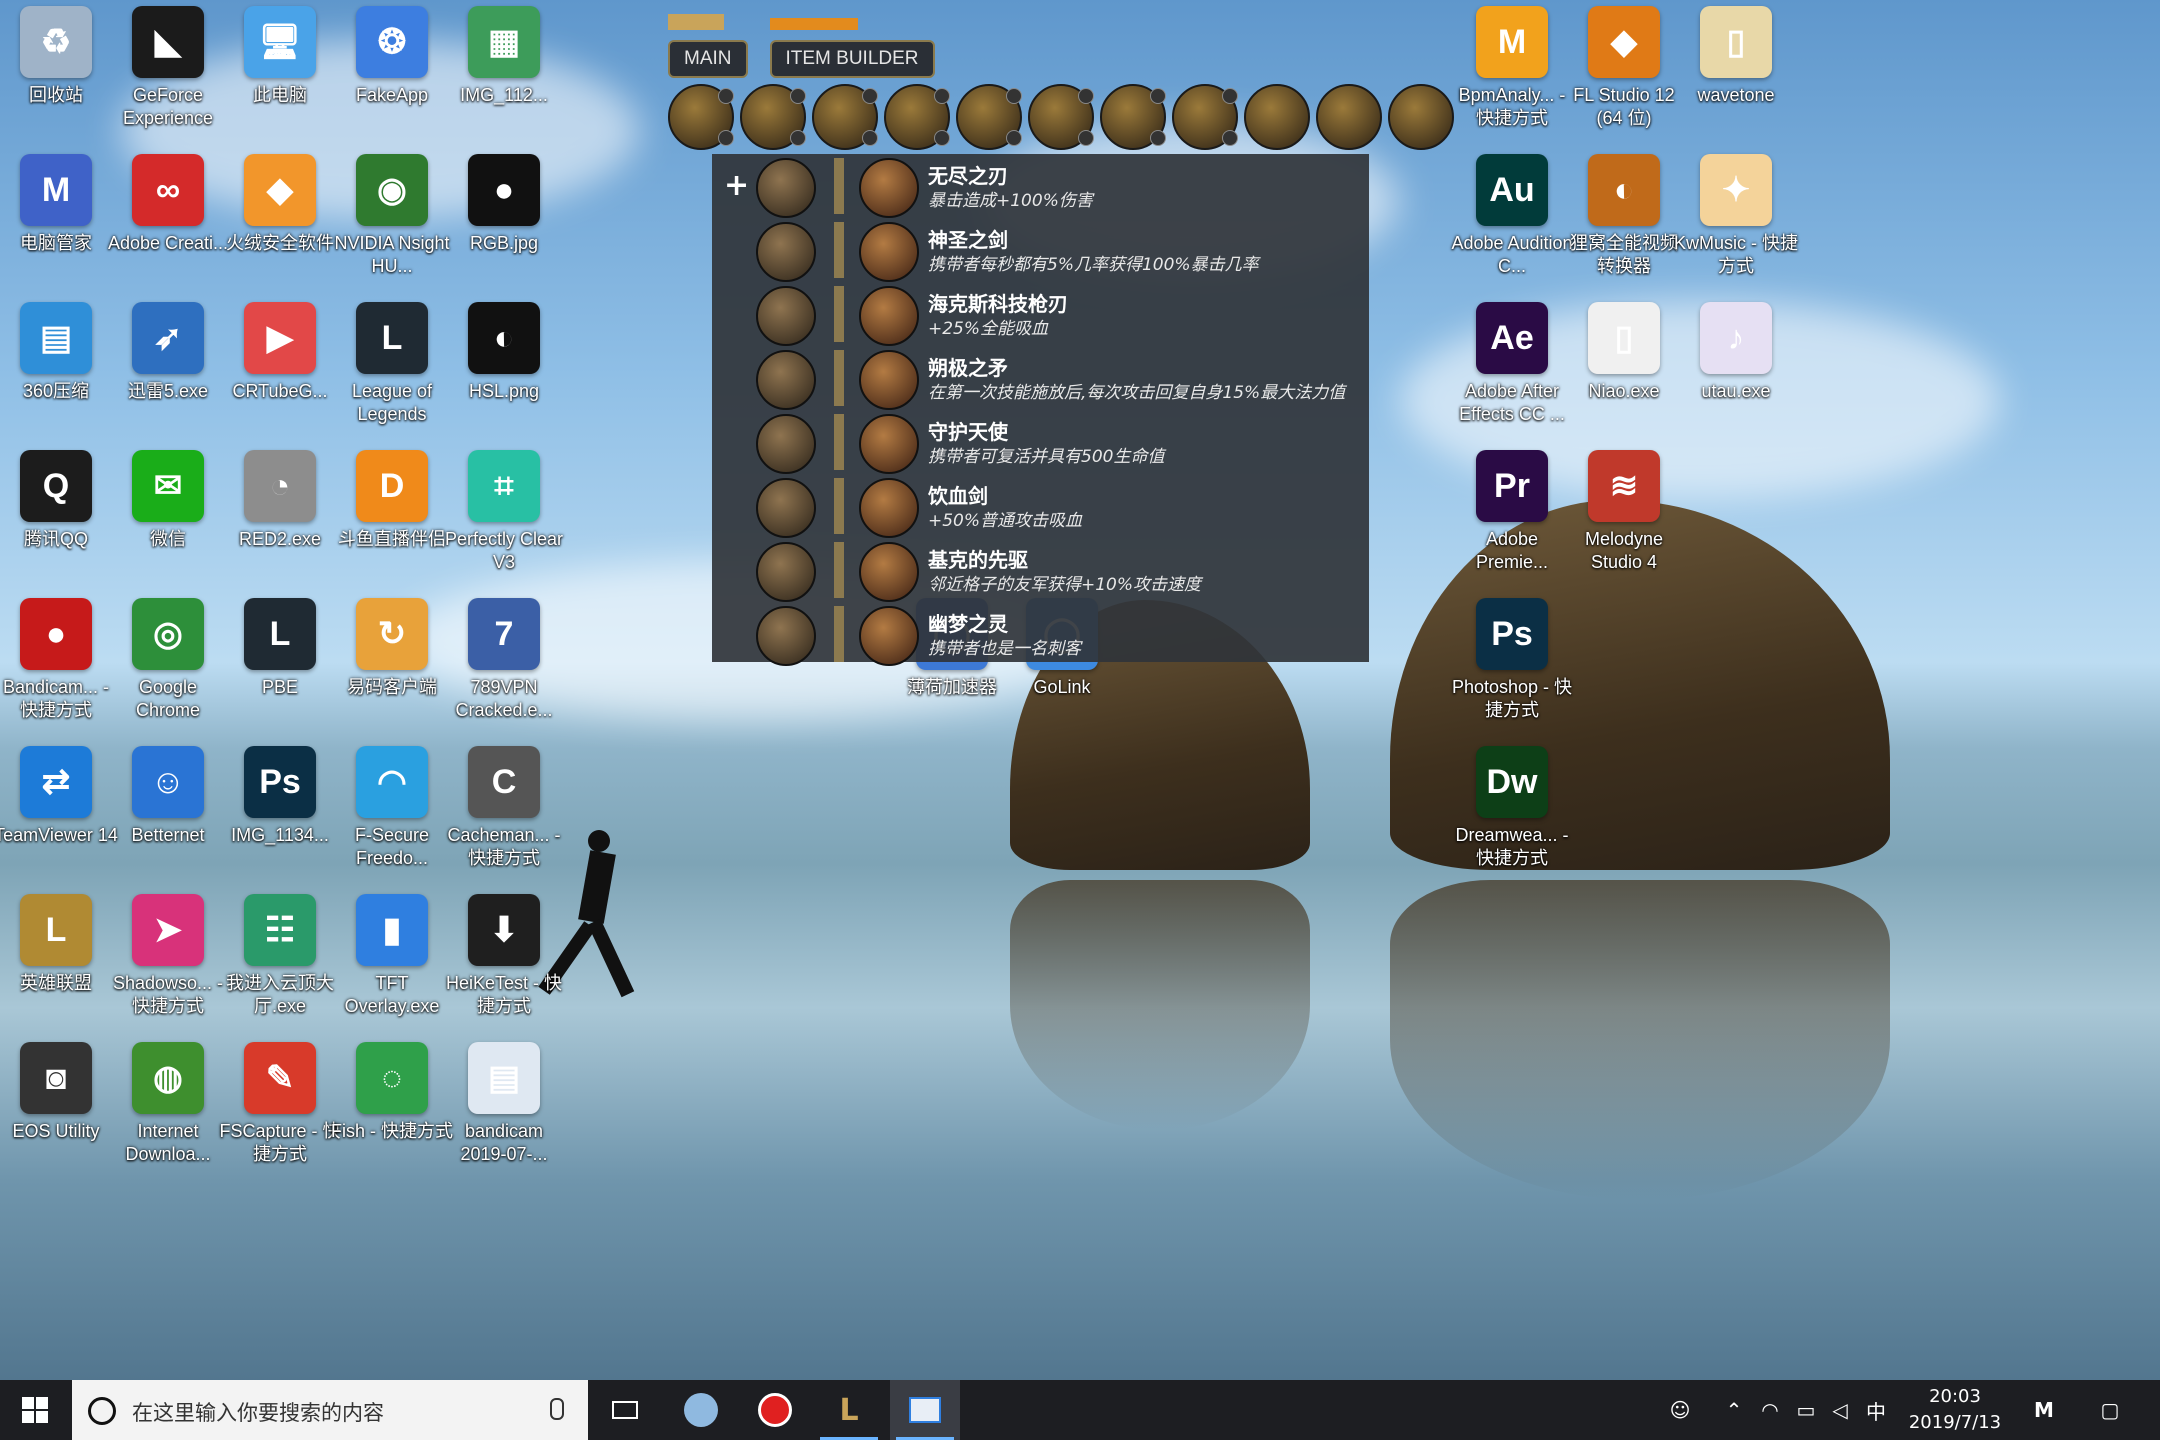 The image size is (2160, 1440). What do you see at coordinates (1040, 570) in the screenshot?
I see `item-recipe-row: 基克的先驱 邻近格子的友军获得+10%攻击速度` at bounding box center [1040, 570].